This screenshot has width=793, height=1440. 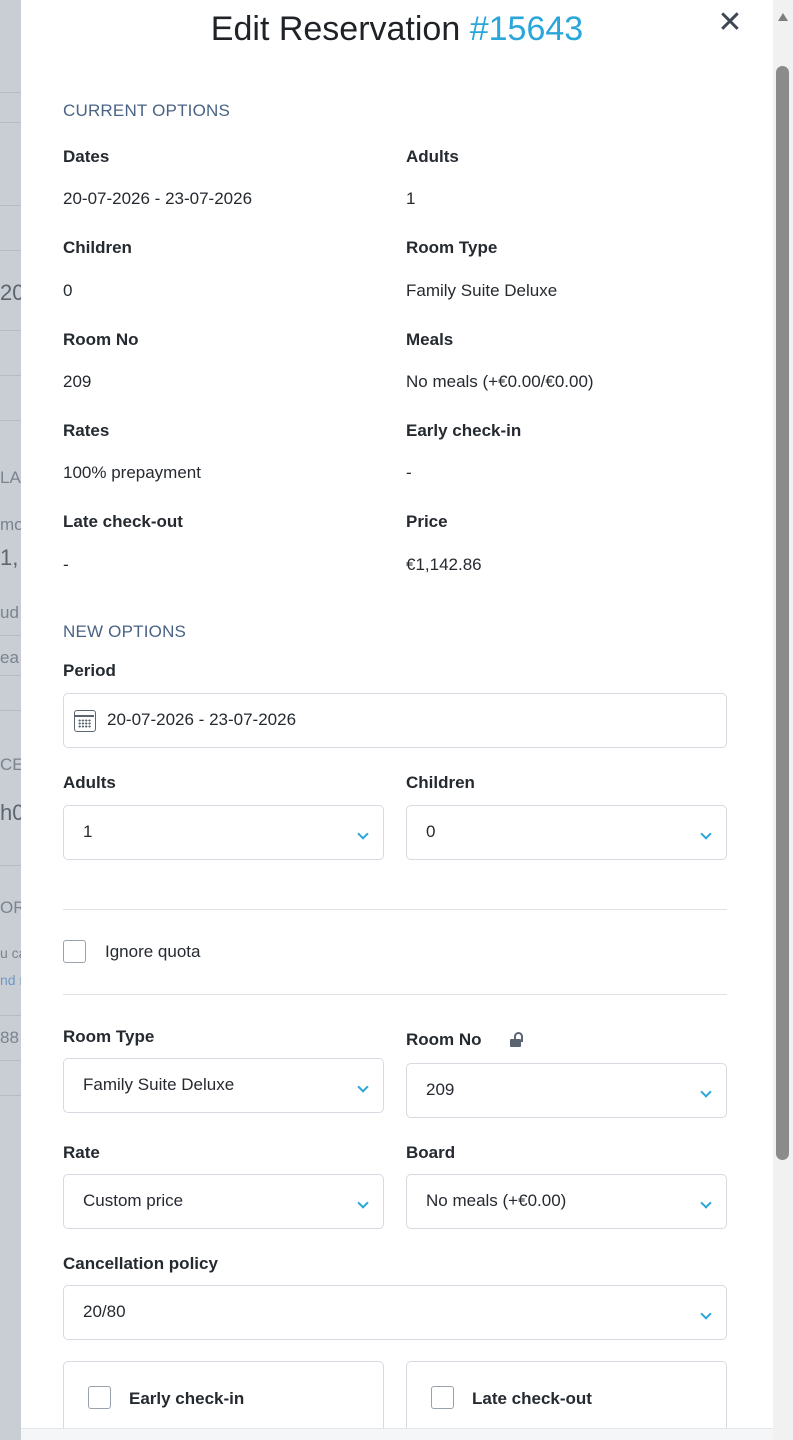 What do you see at coordinates (444, 564) in the screenshot?
I see `current-price-value: €1,142.86` at bounding box center [444, 564].